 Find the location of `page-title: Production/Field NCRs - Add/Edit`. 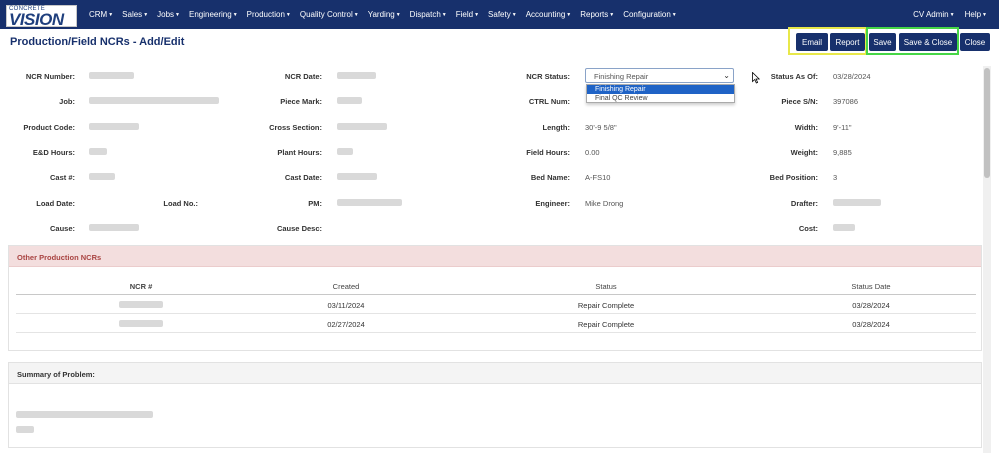

page-title: Production/Field NCRs - Add/Edit is located at coordinates (97, 42).